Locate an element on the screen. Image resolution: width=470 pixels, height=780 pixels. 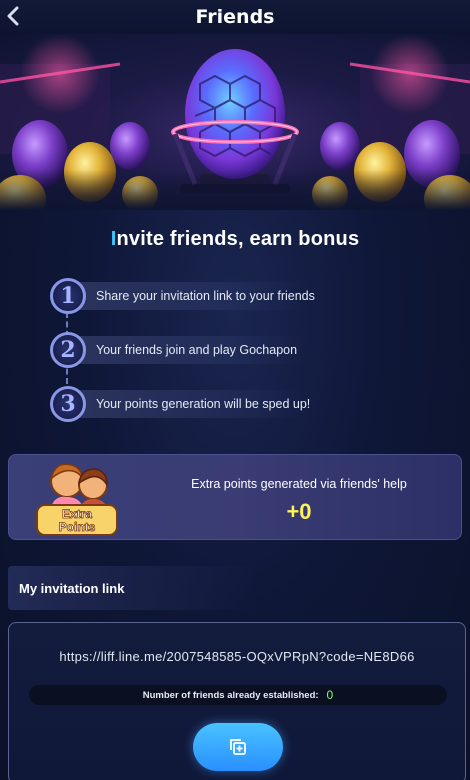
friends-count-value: 0 is located at coordinates (330, 695).